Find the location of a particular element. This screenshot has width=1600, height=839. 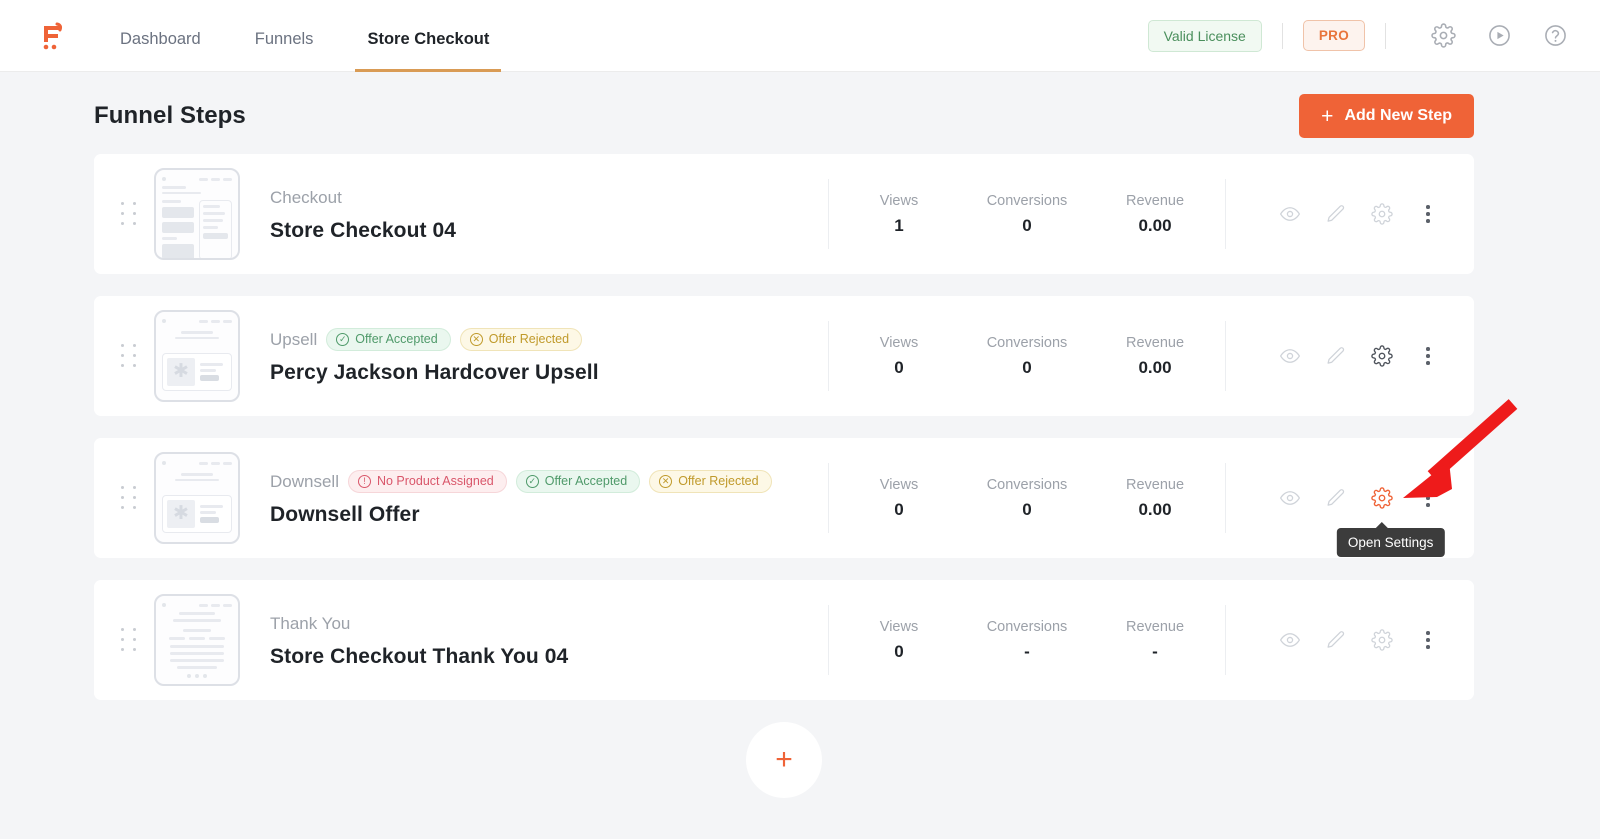

step-type-label: Checkout is located at coordinates (306, 197).